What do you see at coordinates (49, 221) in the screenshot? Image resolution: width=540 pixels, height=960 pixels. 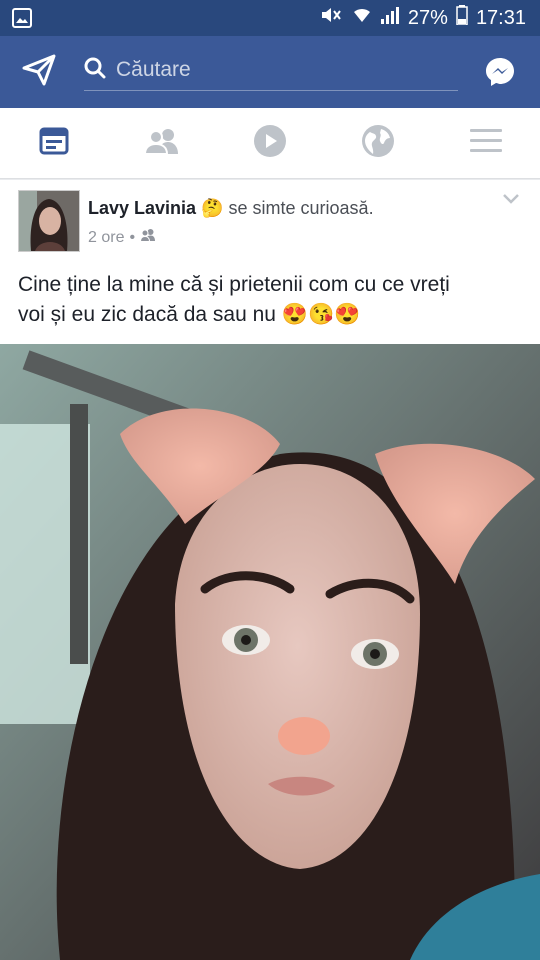 I see `avatar` at bounding box center [49, 221].